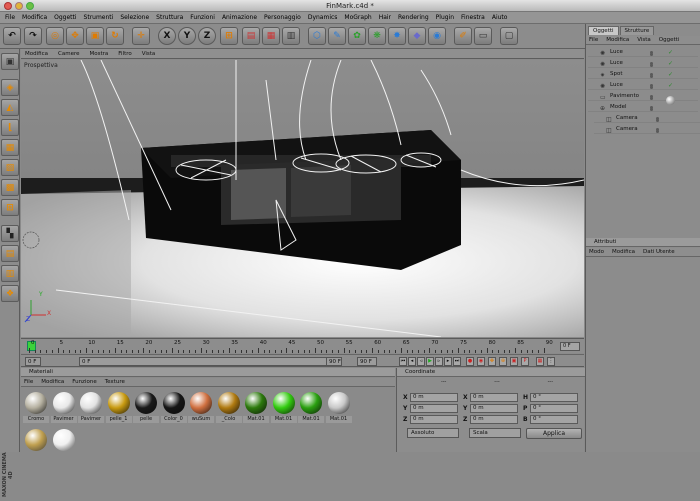  I want to click on menu-personaggio: Personaggio, so click(284, 17).